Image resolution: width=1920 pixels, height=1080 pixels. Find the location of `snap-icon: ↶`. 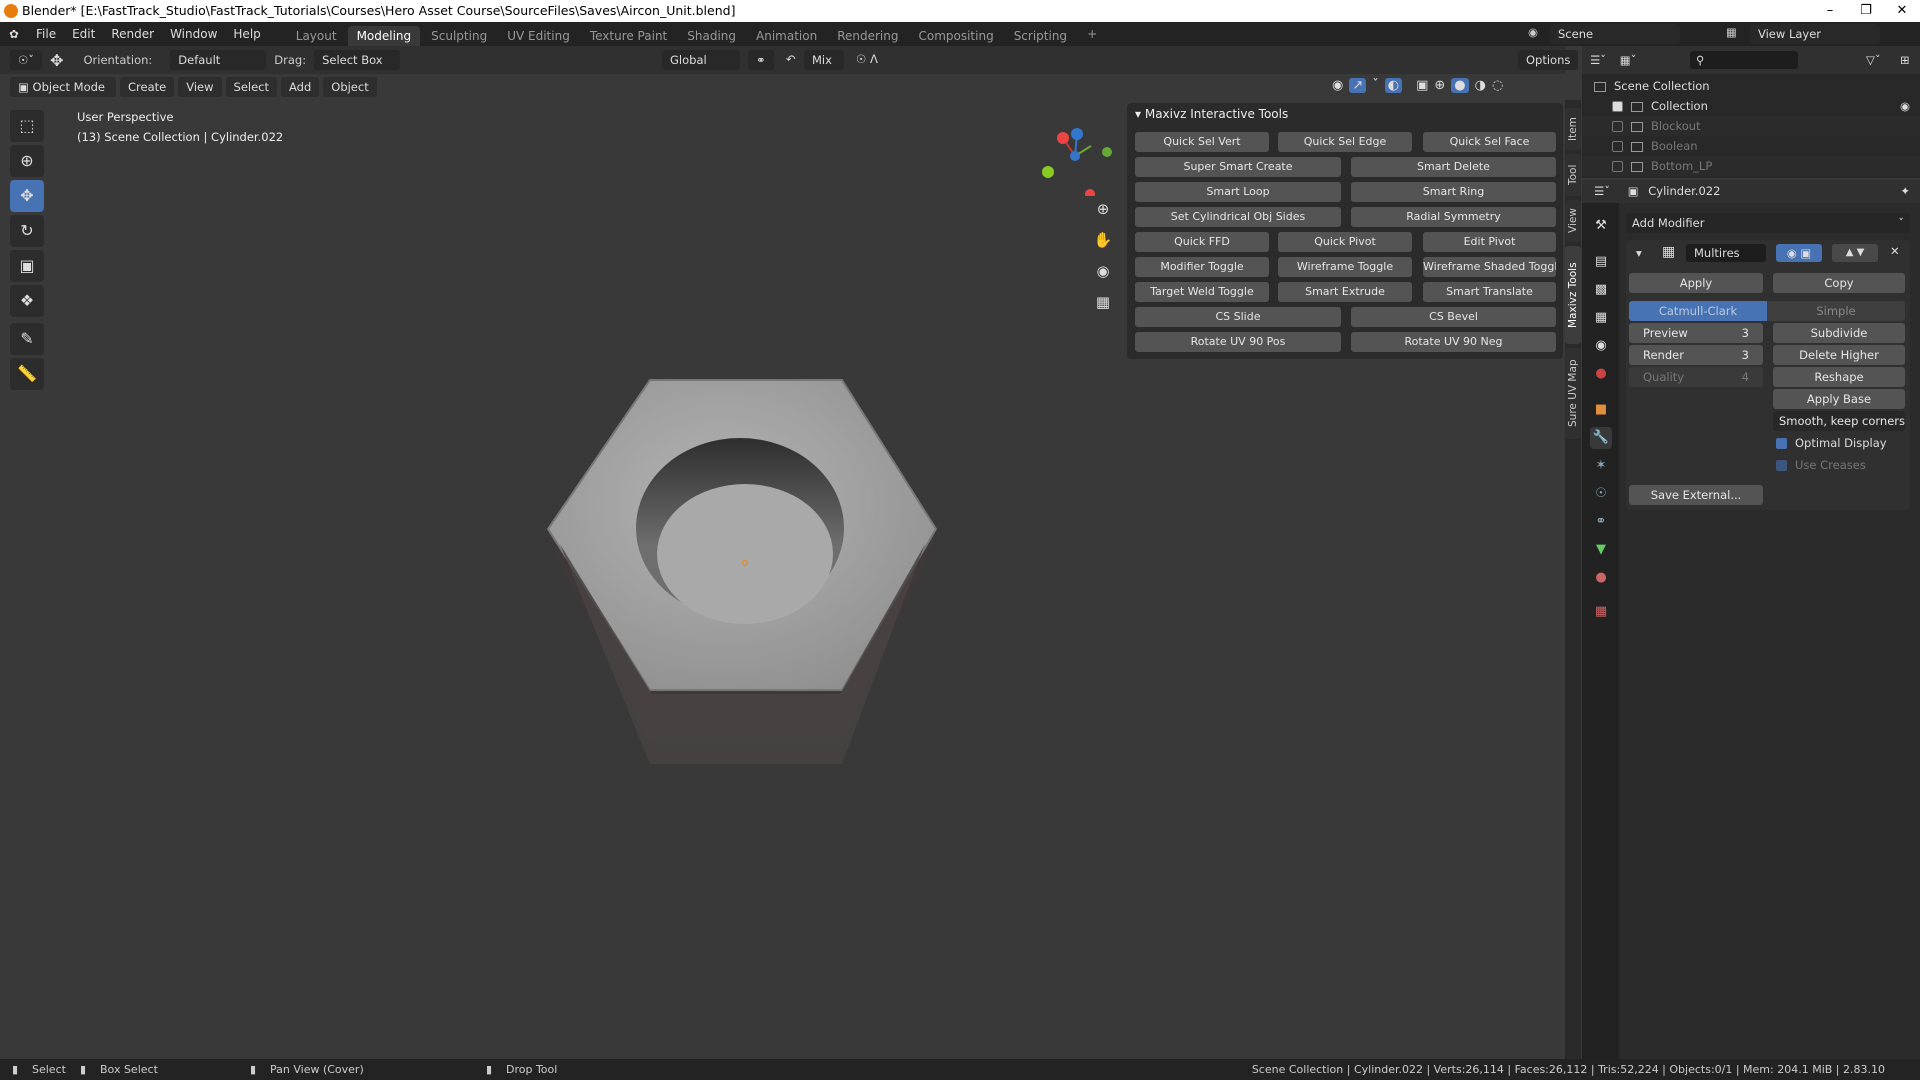

snap-icon: ↶ is located at coordinates (791, 59).